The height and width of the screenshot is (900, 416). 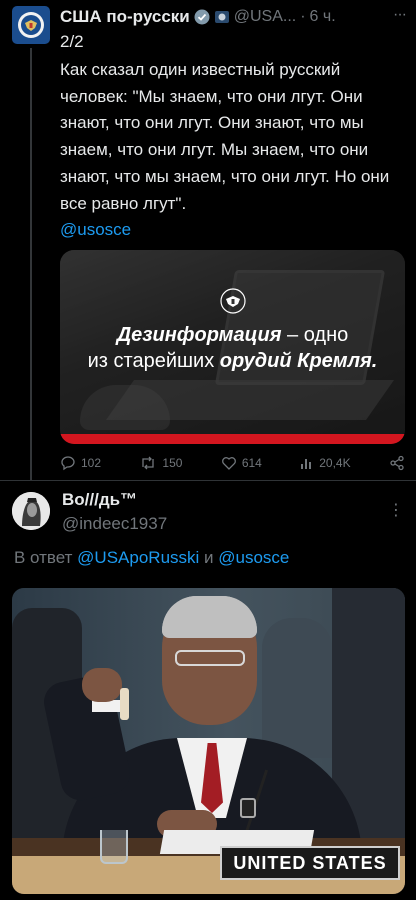 I want to click on reply-mention-2: @usosce, so click(x=253, y=557).